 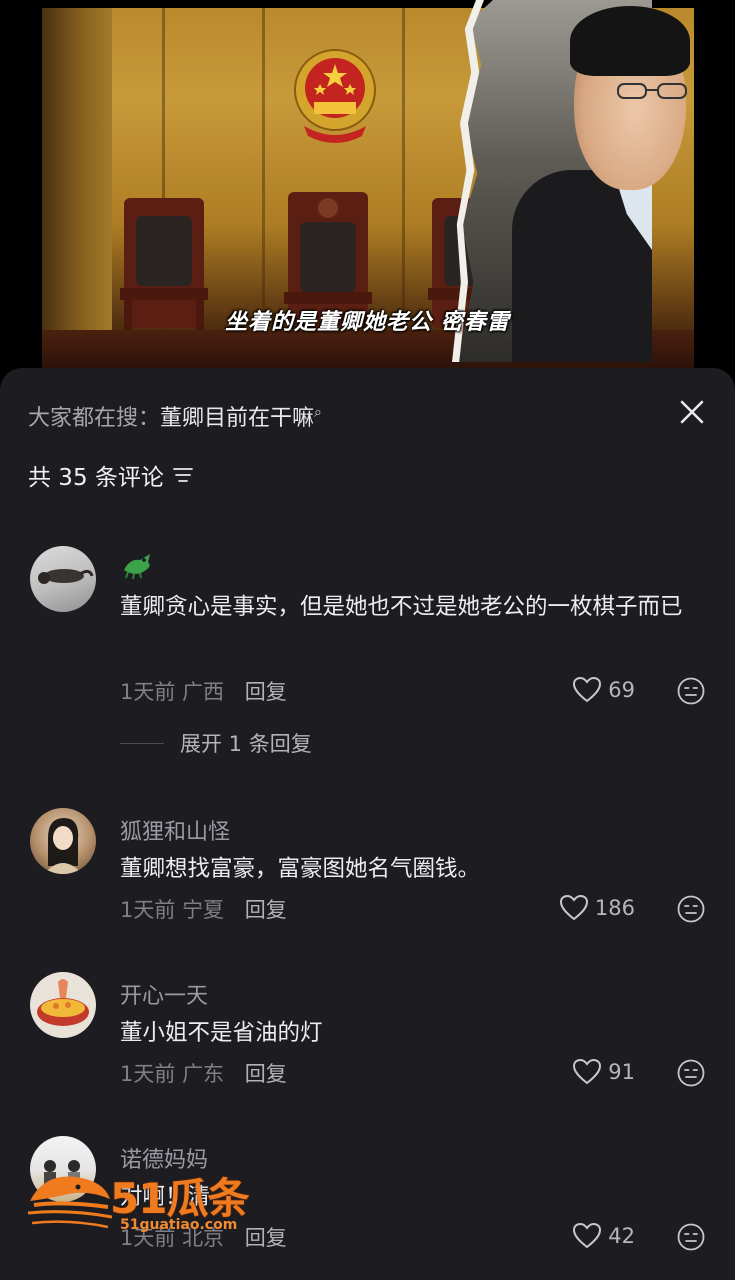 What do you see at coordinates (137, 567) in the screenshot?
I see `crocodile-emoji-icon` at bounding box center [137, 567].